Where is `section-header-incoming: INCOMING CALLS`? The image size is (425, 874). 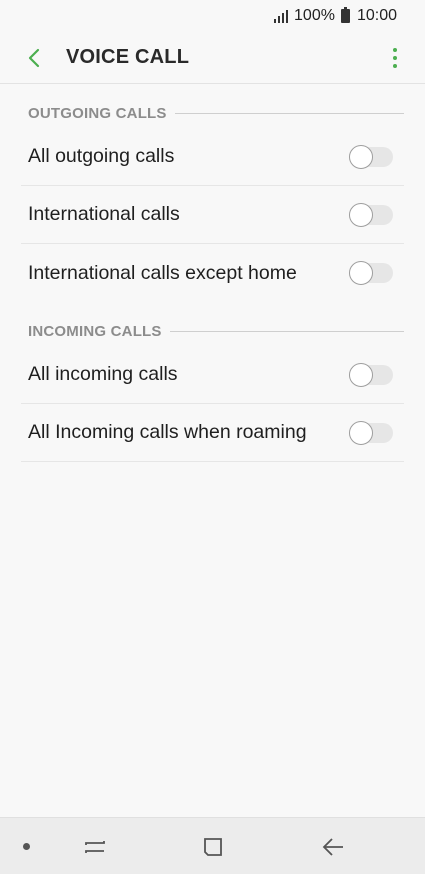 section-header-incoming: INCOMING CALLS is located at coordinates (216, 331).